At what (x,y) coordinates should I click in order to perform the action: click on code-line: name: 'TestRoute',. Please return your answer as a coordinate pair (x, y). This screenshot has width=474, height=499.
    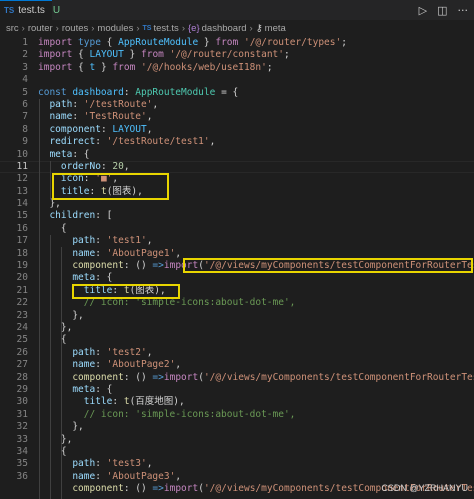
    Looking at the image, I should click on (256, 117).